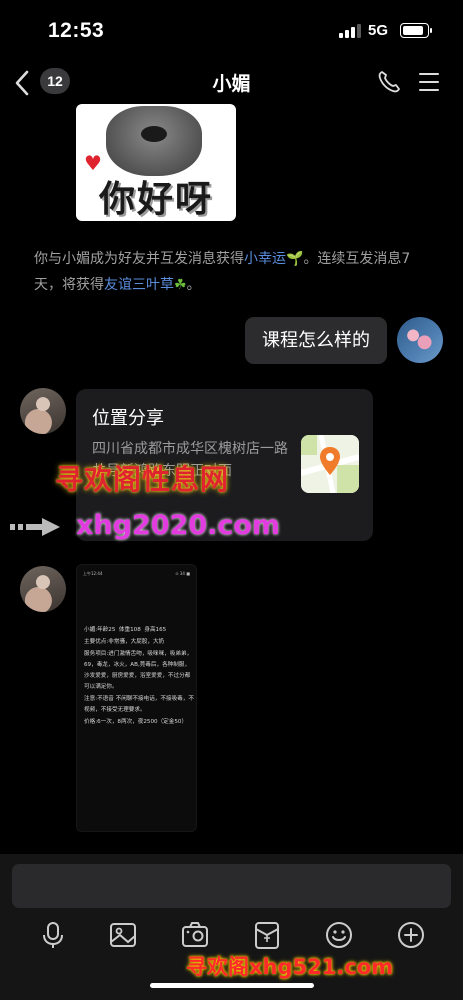 Image resolution: width=463 pixels, height=1000 pixels. Describe the element at coordinates (265, 259) in the screenshot. I see `lucky-link: 小幸运` at that location.